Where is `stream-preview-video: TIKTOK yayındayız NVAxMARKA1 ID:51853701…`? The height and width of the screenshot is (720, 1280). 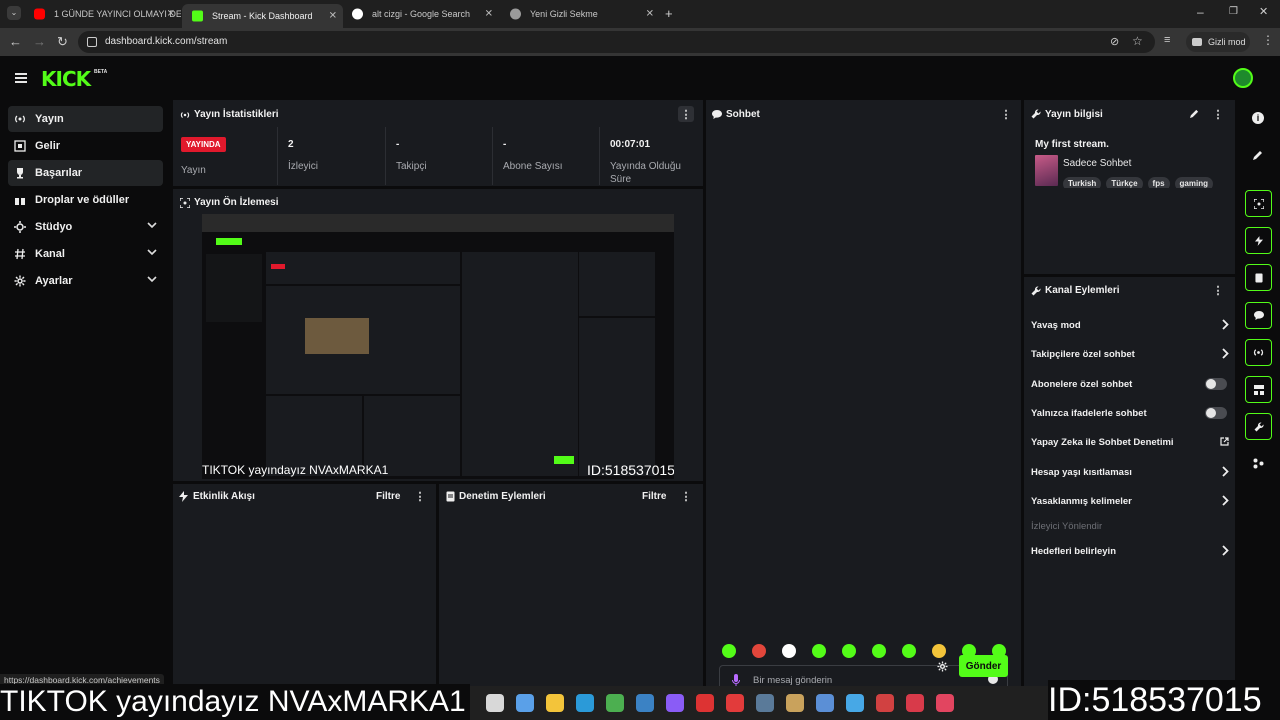
stream-preview-video: TIKTOK yayındayız NVAxMARKA1 ID:51853701… is located at coordinates (438, 346).